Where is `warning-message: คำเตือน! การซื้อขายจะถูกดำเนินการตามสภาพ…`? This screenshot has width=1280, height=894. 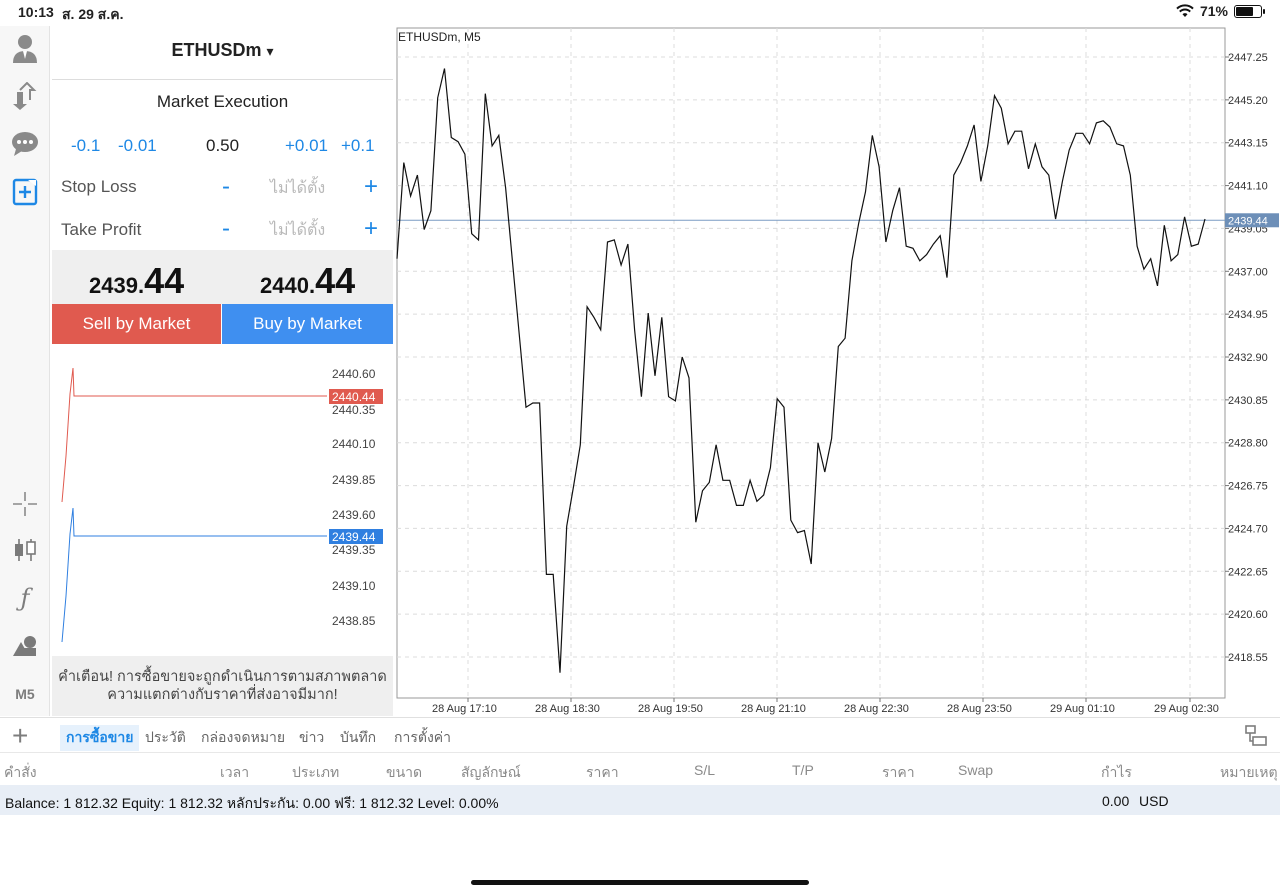
warning-message: คำเตือน! การซื้อขายจะถูกดำเนินการตามสภาพ… is located at coordinates (222, 686).